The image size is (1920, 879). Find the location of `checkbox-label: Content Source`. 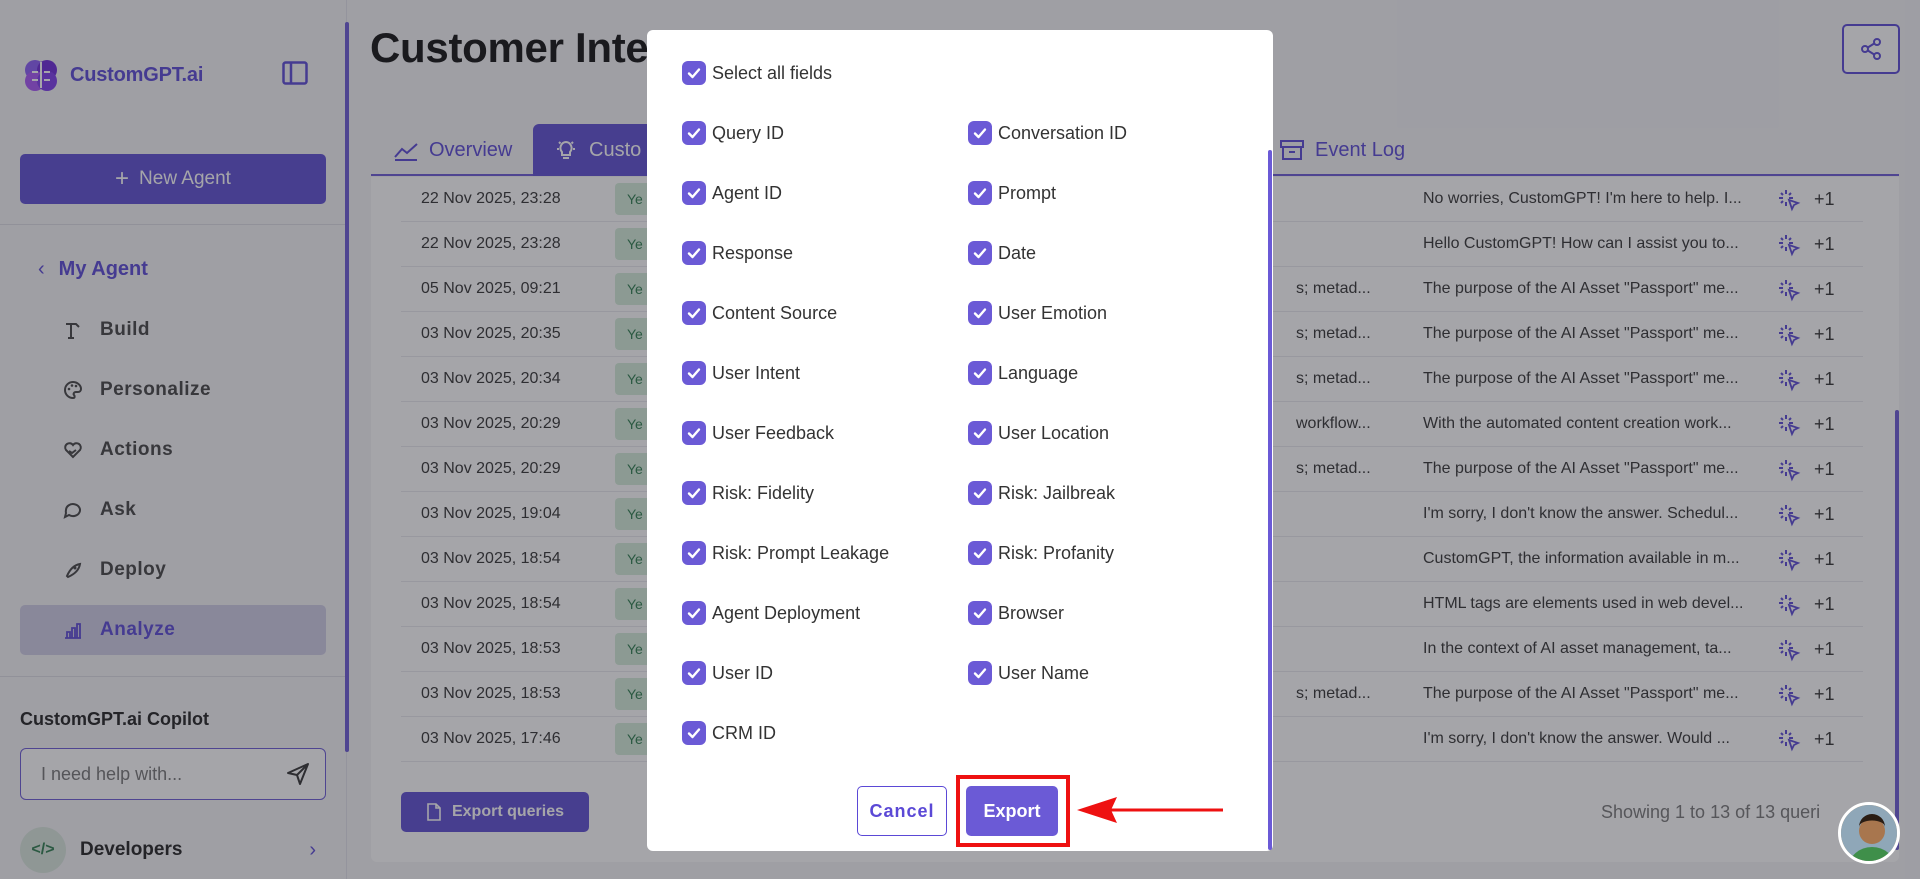

checkbox-label: Content Source is located at coordinates (775, 312).